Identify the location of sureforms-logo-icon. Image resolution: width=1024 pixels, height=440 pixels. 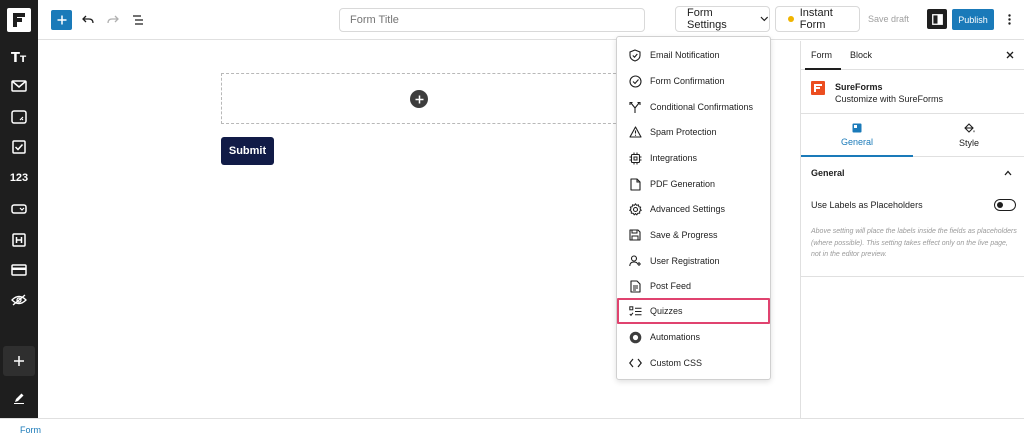
(818, 88).